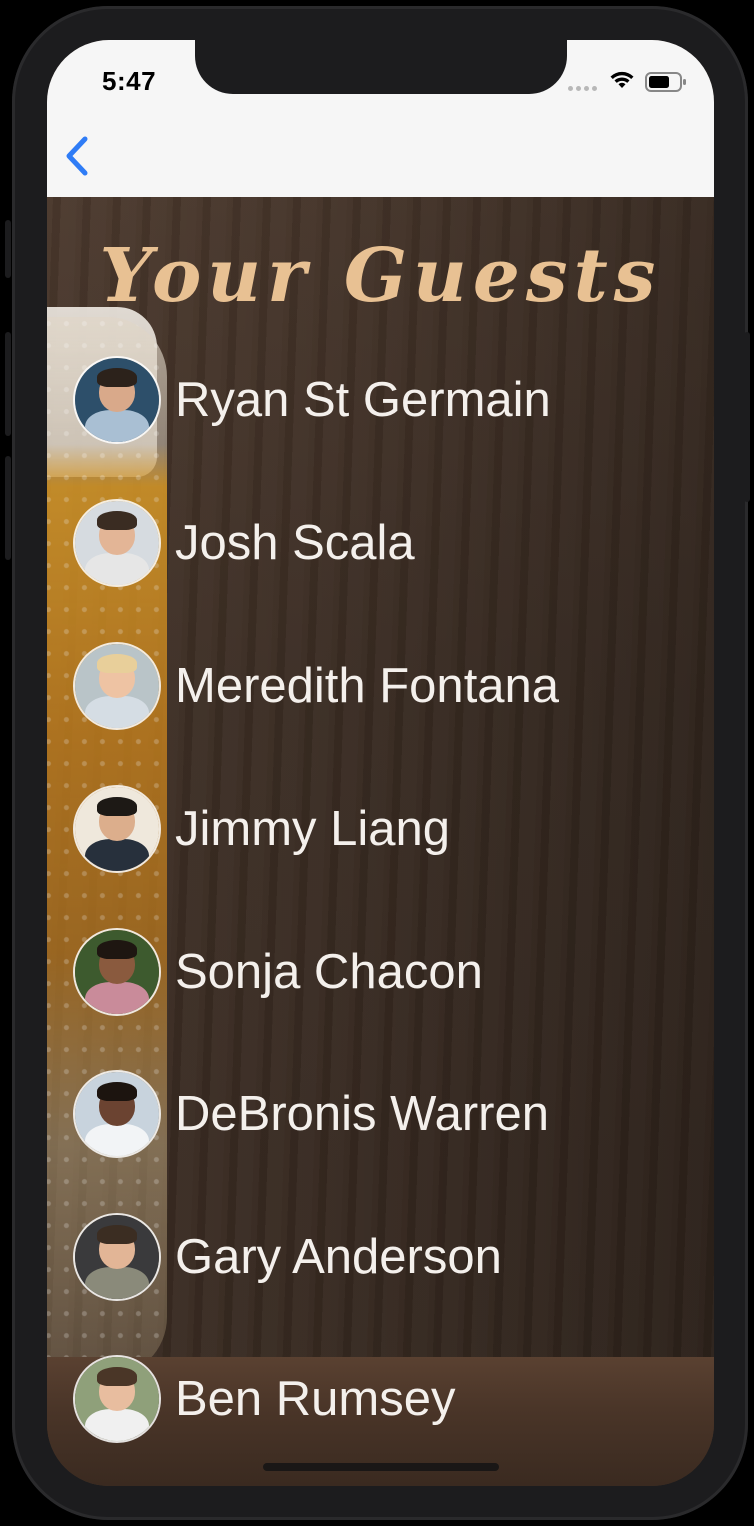 The width and height of the screenshot is (754, 1526). I want to click on guest-row: Ryan St Germain, so click(312, 400).